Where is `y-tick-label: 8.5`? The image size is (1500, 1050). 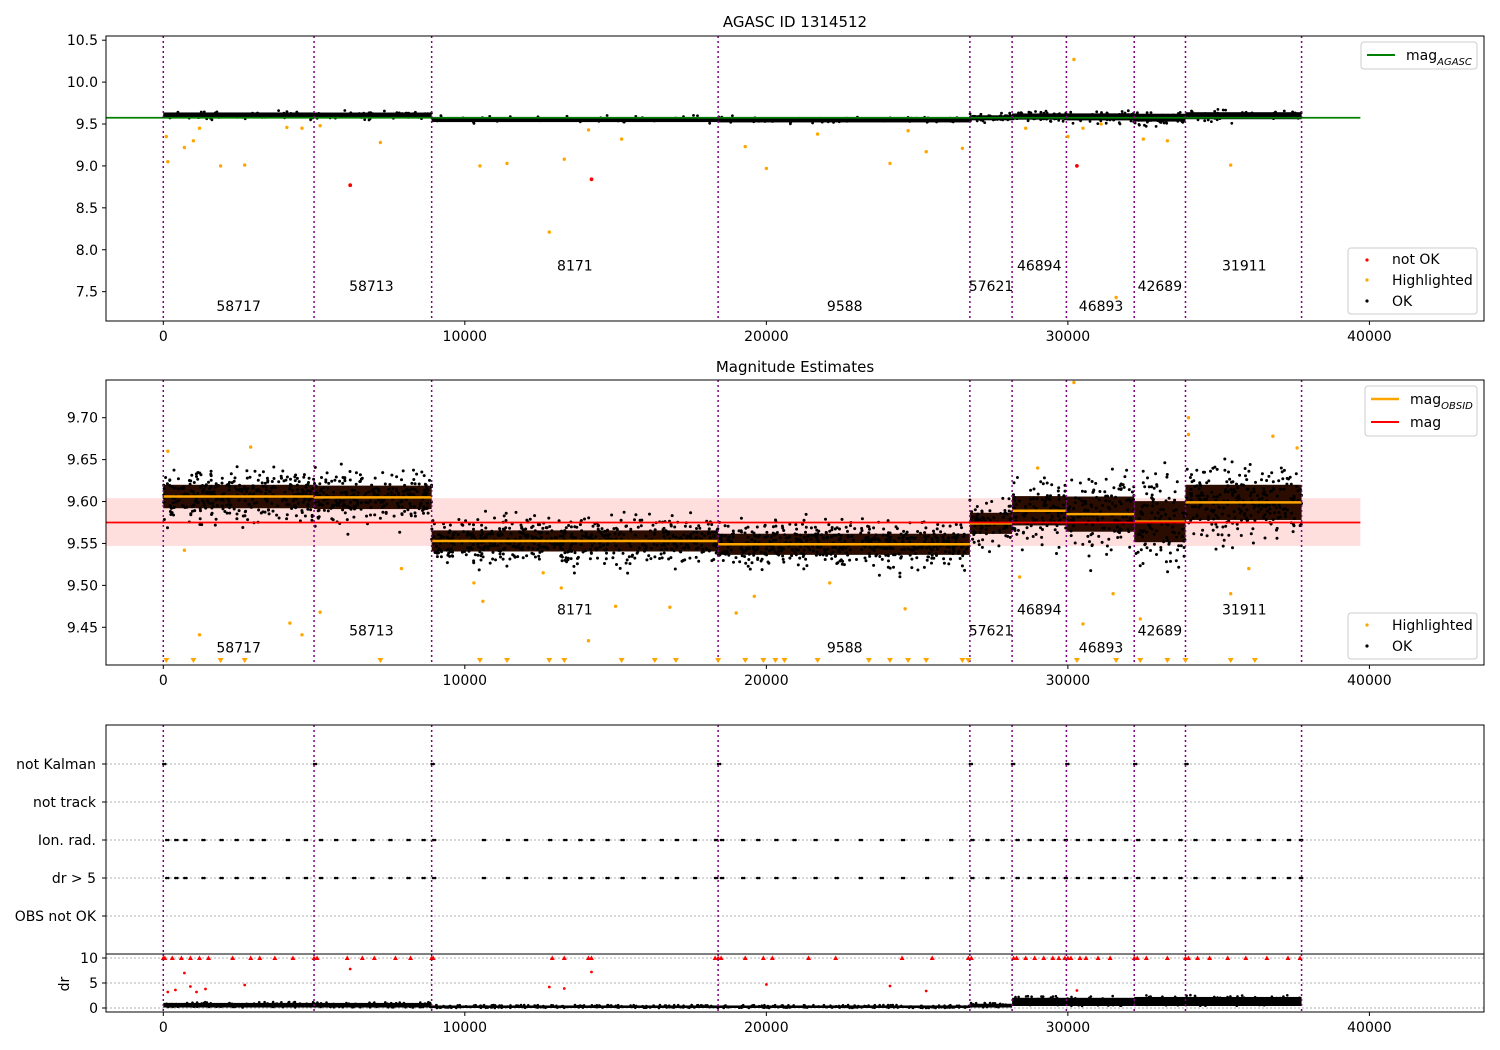 y-tick-label: 8.5 is located at coordinates (87, 209).